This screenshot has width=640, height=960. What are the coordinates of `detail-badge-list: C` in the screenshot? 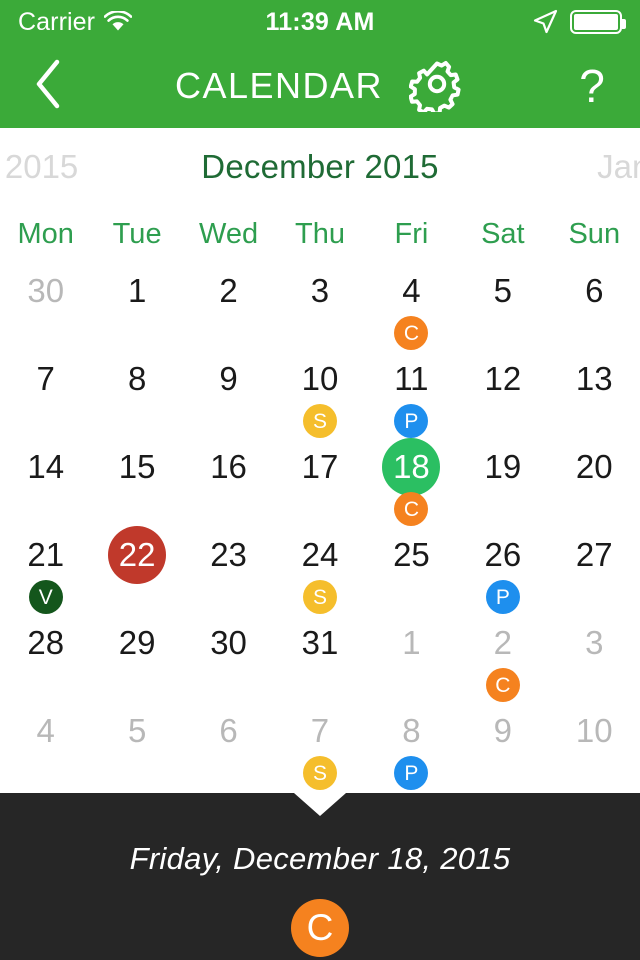 It's located at (320, 928).